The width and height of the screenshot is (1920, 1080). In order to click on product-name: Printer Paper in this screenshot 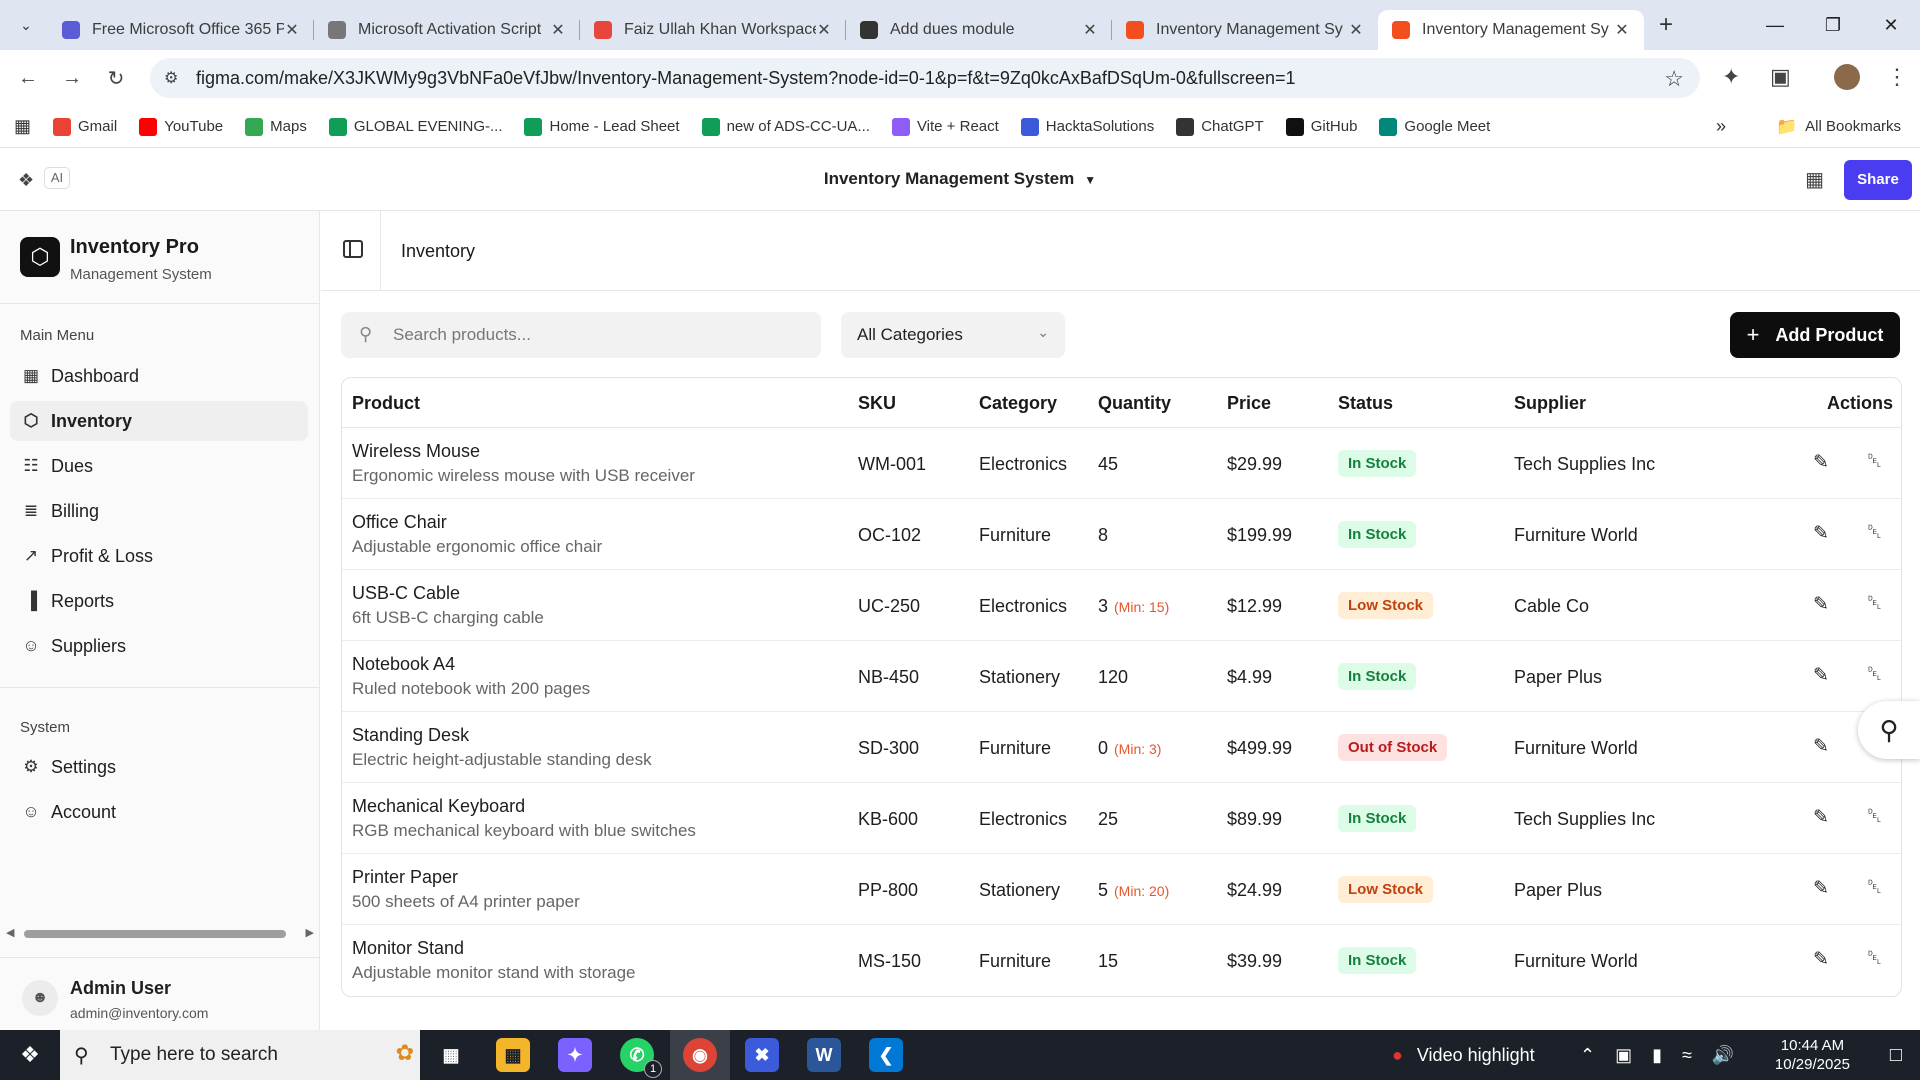, I will do `click(405, 877)`.